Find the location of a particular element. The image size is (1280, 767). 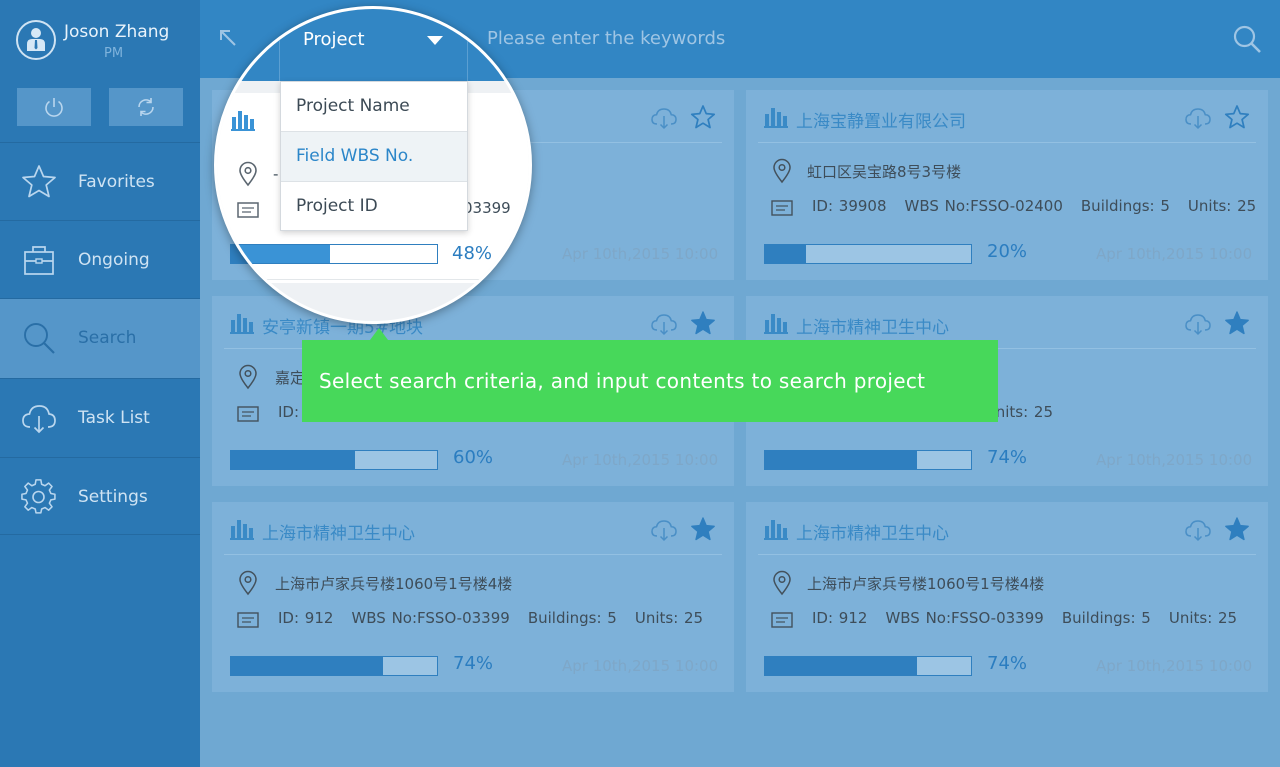

card-buildings: Buildings: 5 is located at coordinates (1106, 618).